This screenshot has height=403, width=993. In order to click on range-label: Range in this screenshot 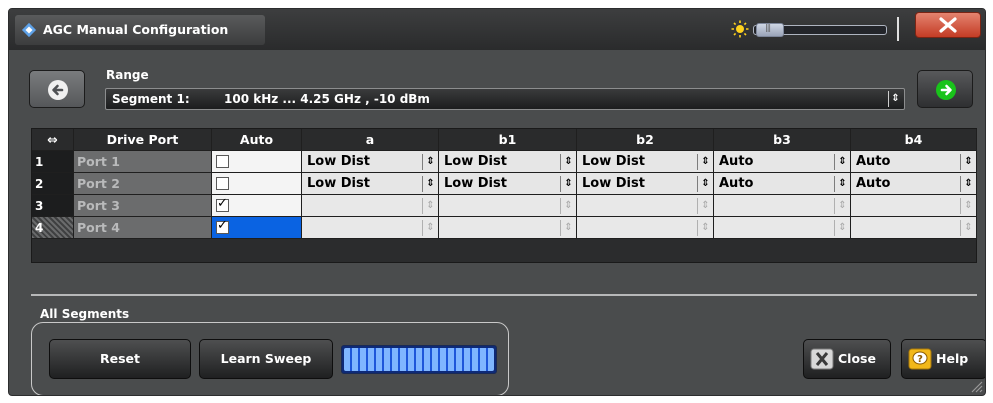, I will do `click(127, 75)`.